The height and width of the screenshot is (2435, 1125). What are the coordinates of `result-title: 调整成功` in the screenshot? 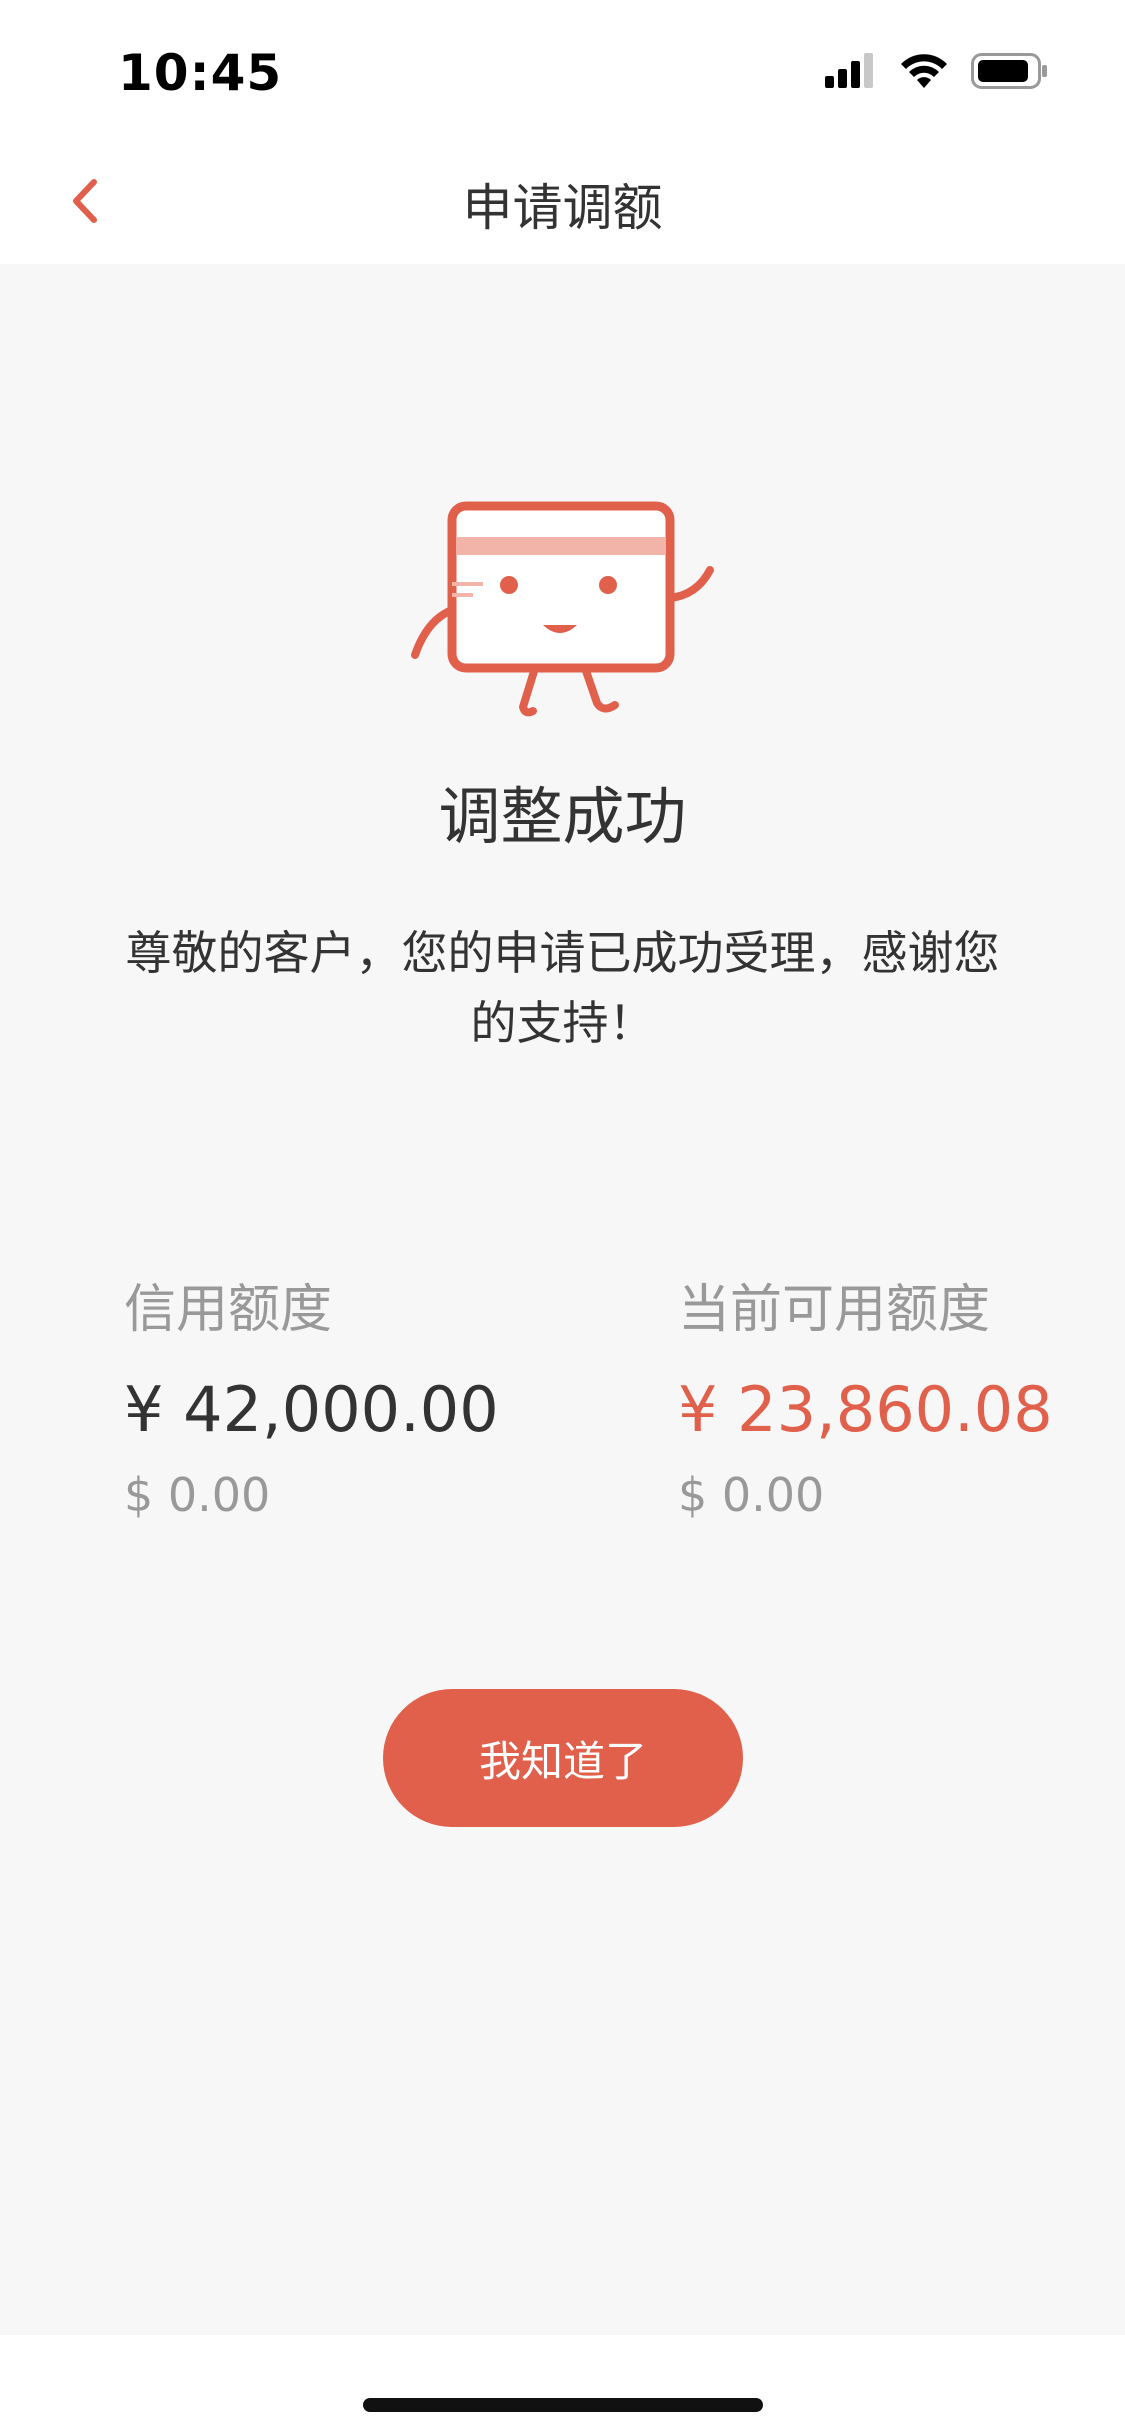 It's located at (562, 816).